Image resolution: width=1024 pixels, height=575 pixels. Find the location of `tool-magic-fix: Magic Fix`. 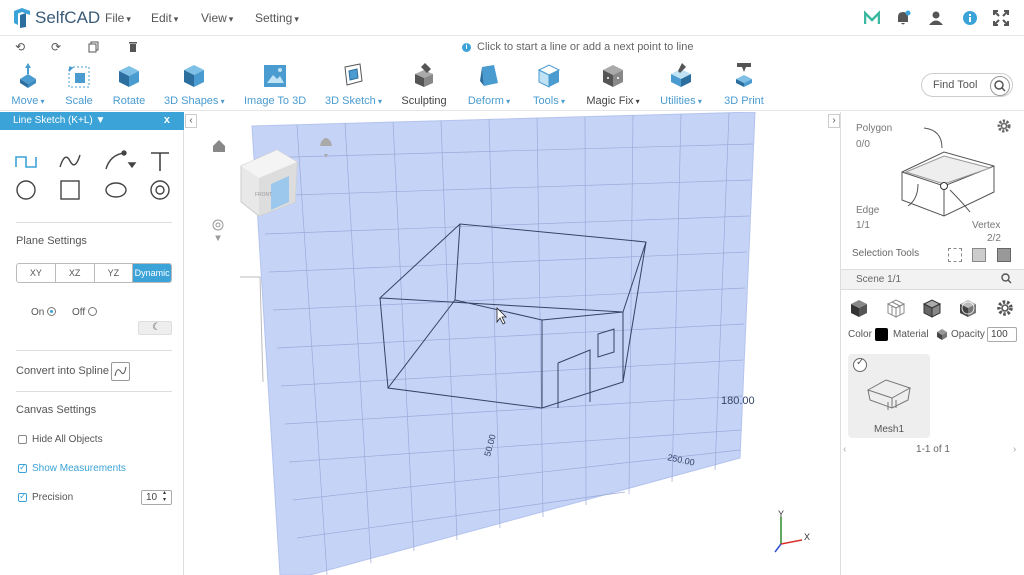

tool-magic-fix: Magic Fix is located at coordinates (613, 84).